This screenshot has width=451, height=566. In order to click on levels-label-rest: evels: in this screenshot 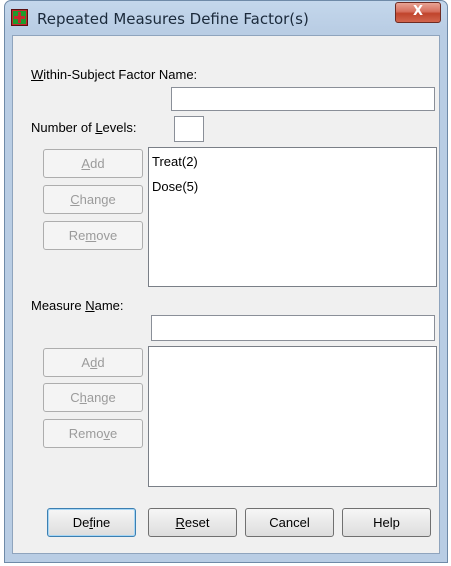, I will do `click(119, 127)`.